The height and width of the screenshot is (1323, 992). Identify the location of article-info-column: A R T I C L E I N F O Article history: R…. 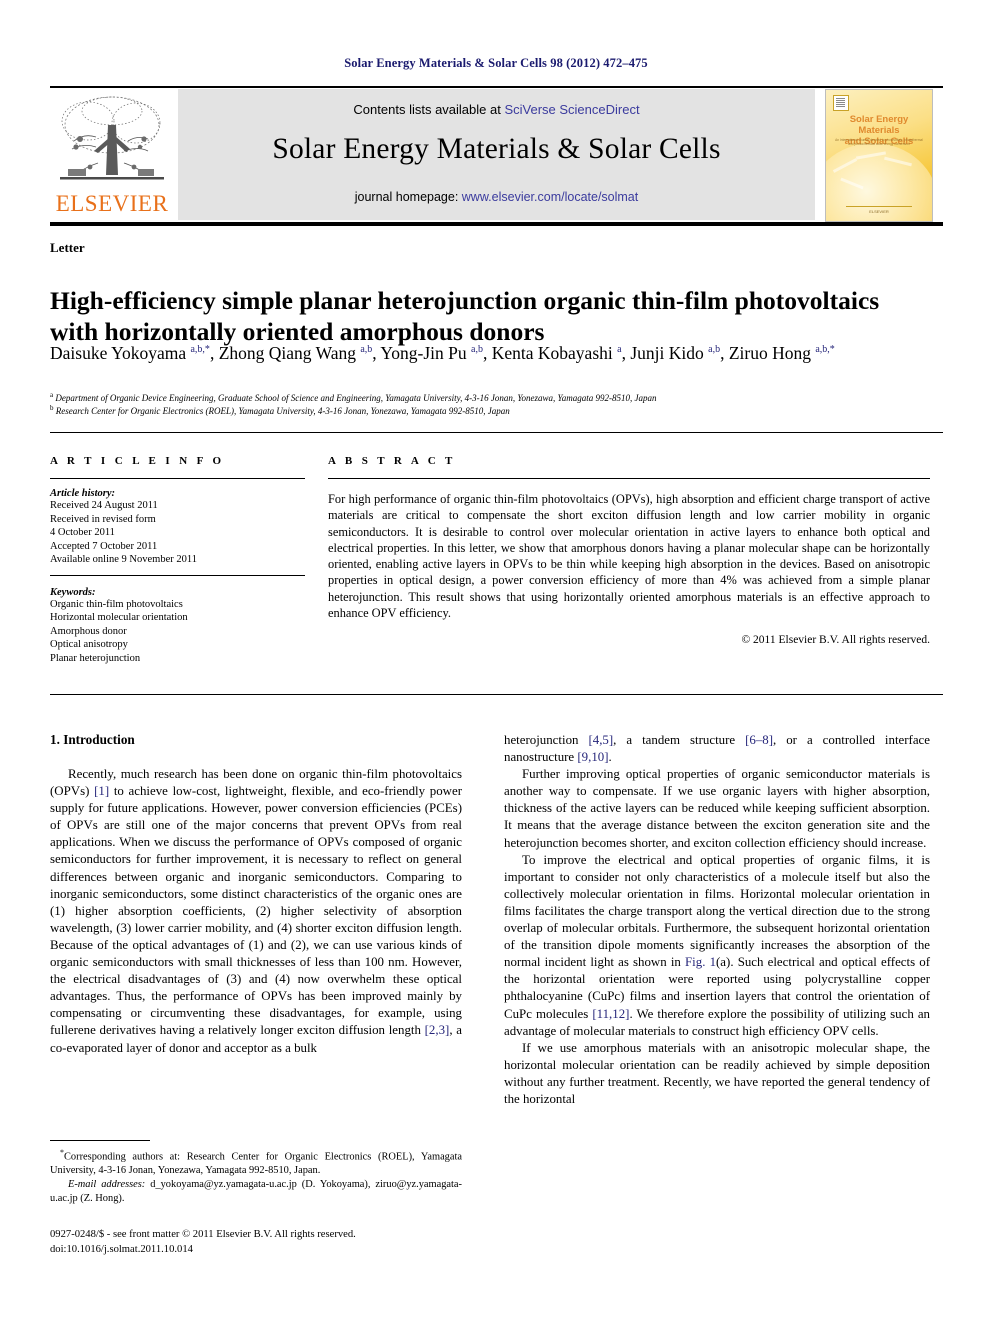
(177, 560).